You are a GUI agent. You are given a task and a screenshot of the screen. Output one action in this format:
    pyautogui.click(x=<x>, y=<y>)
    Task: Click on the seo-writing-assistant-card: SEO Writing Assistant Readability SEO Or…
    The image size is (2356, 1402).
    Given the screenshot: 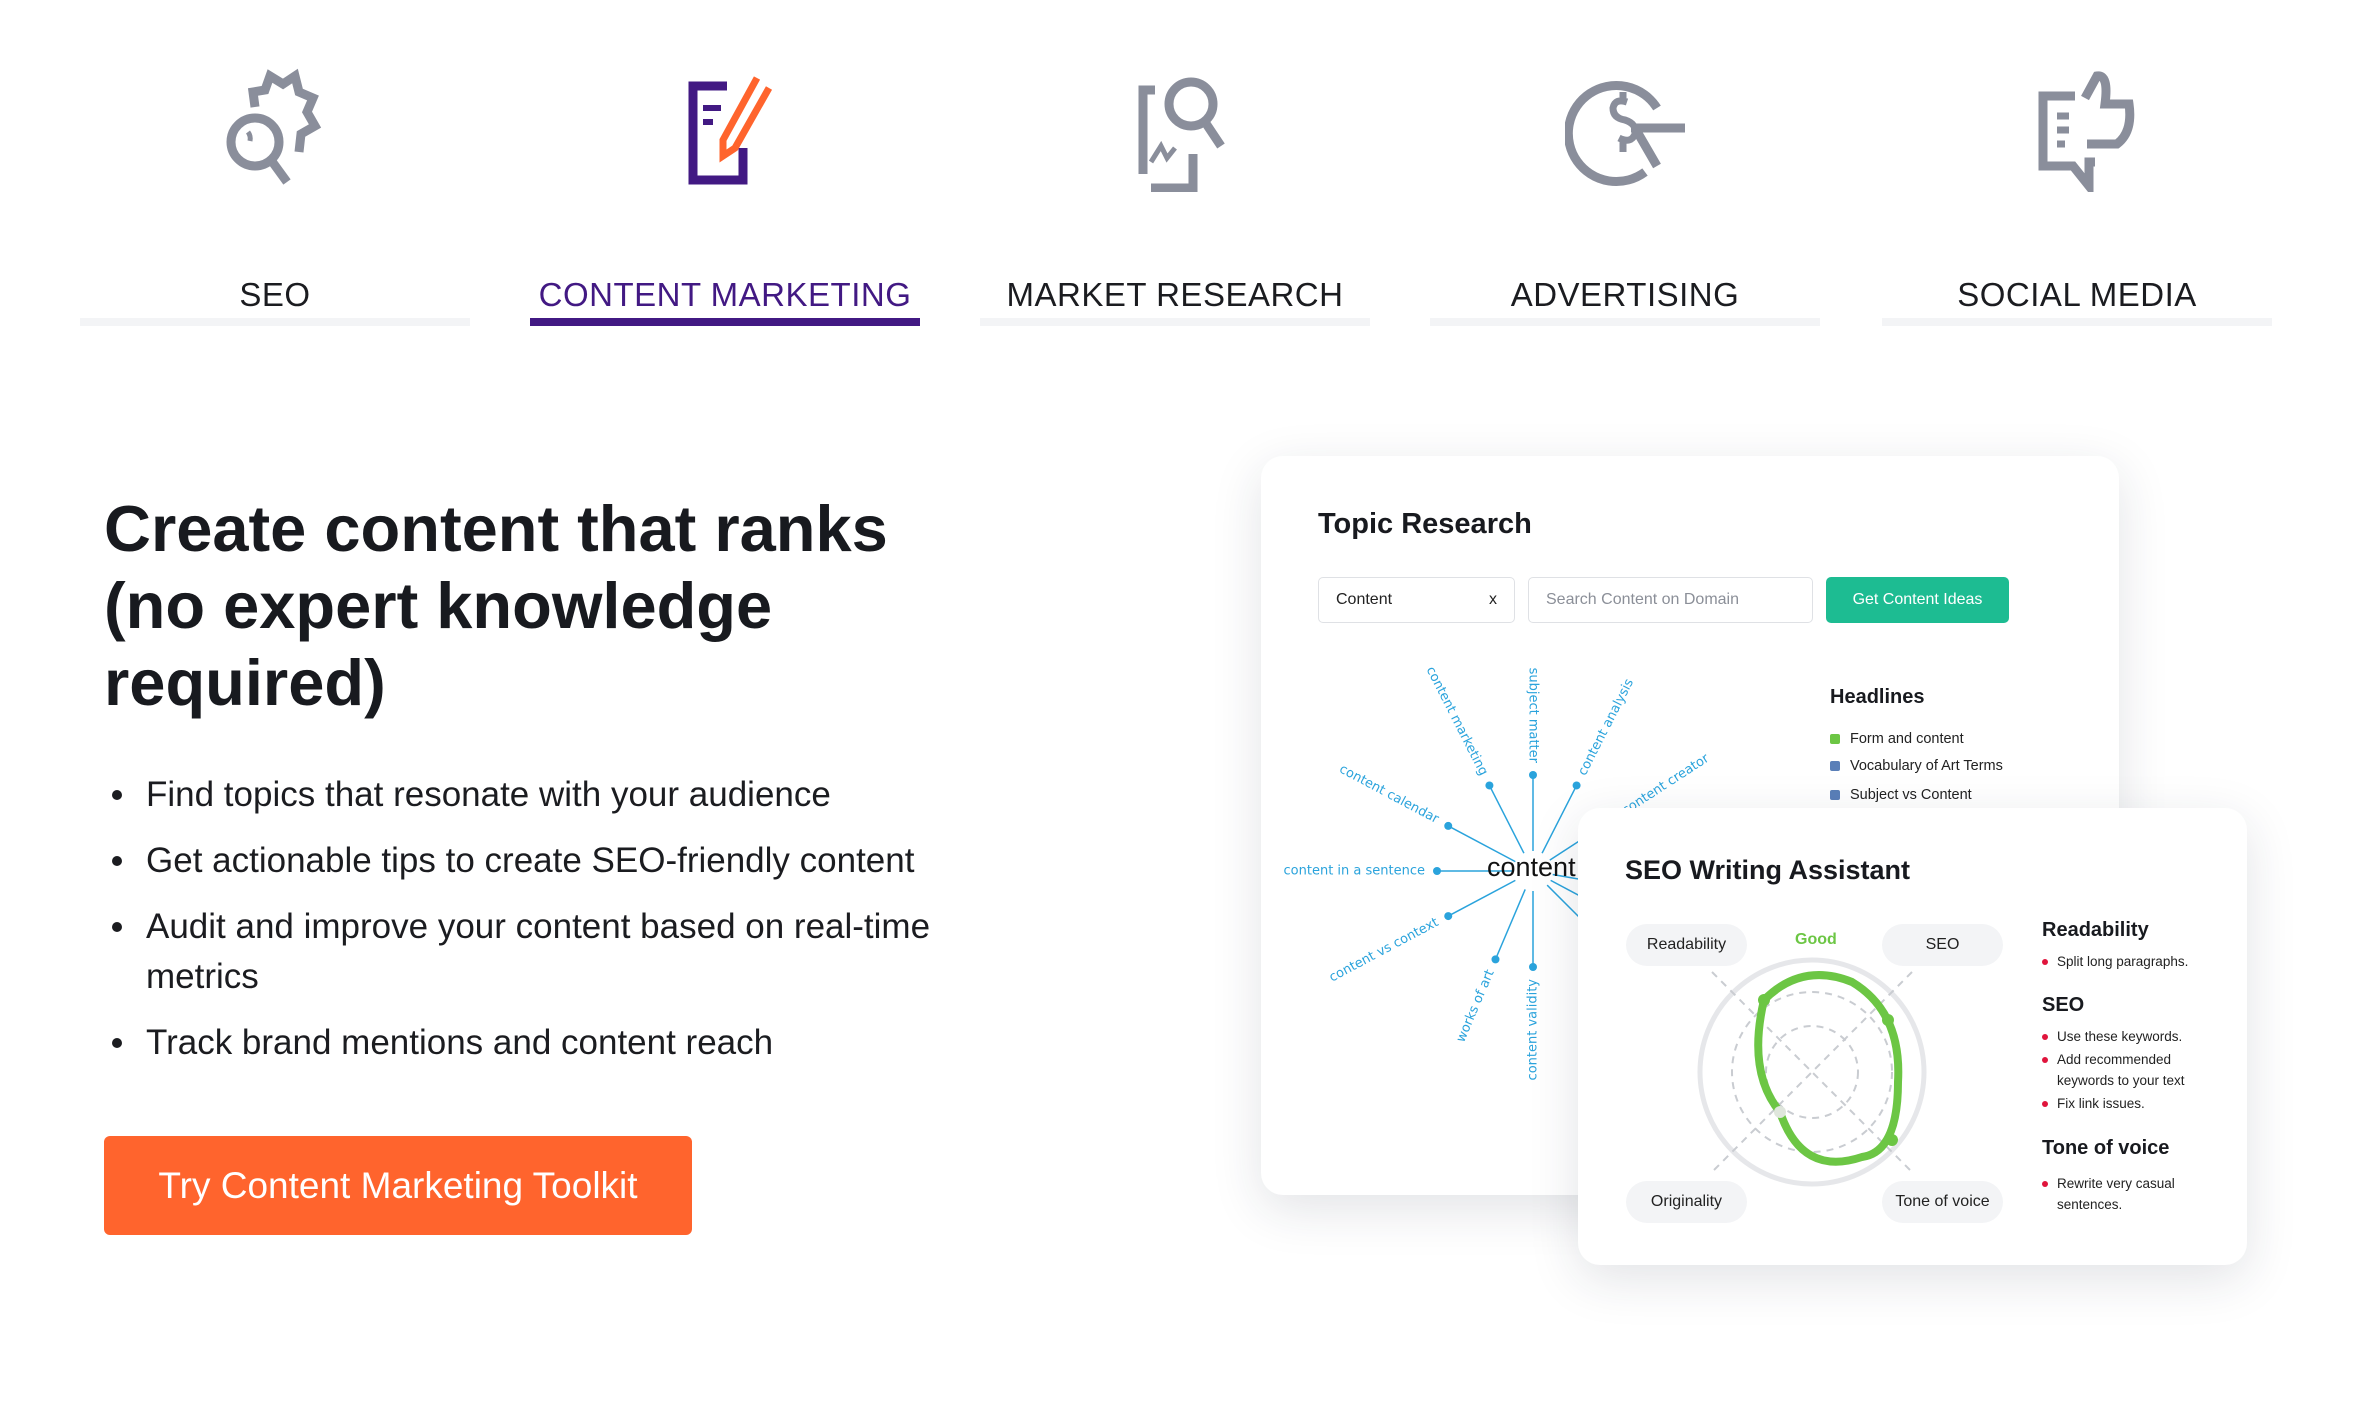 What is the action you would take?
    pyautogui.click(x=1912, y=1036)
    